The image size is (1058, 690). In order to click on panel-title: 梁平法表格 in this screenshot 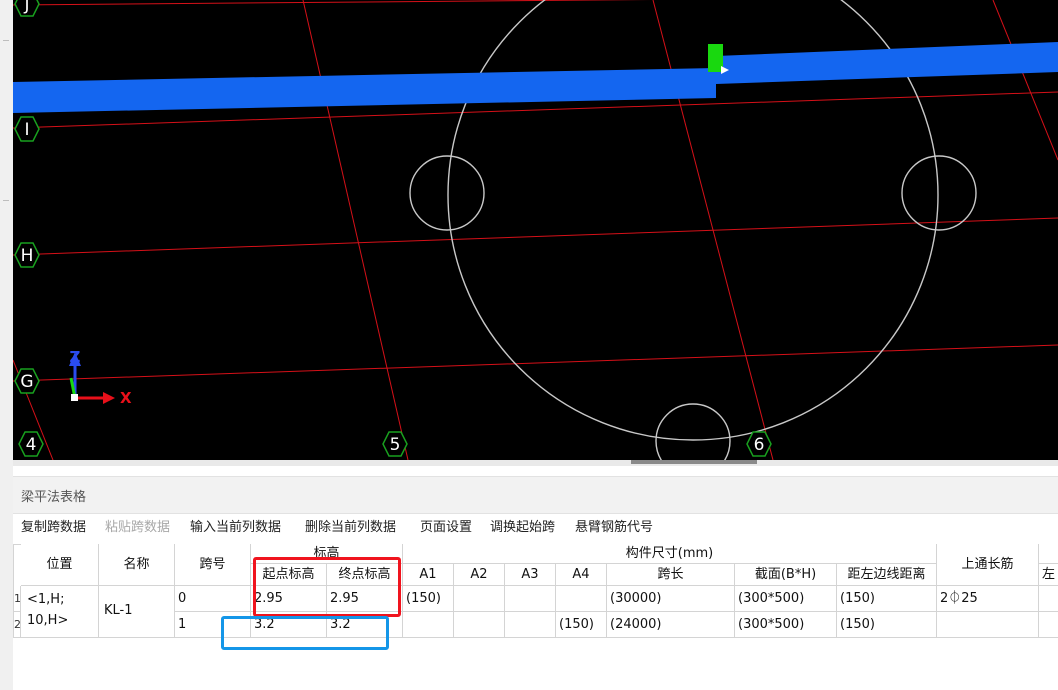, I will do `click(54, 497)`.